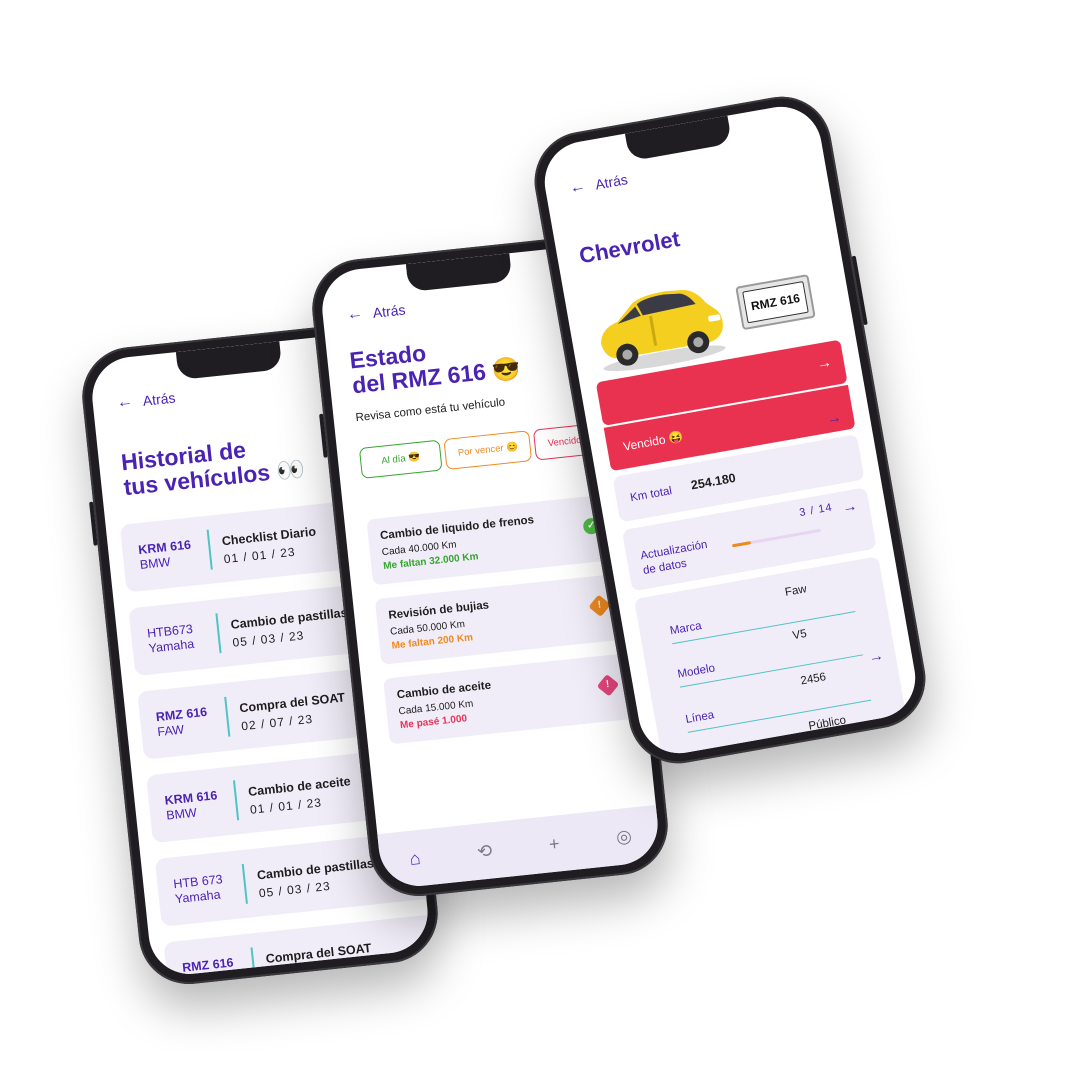 This screenshot has width=1080, height=1080. I want to click on volume-button, so click(93, 523).